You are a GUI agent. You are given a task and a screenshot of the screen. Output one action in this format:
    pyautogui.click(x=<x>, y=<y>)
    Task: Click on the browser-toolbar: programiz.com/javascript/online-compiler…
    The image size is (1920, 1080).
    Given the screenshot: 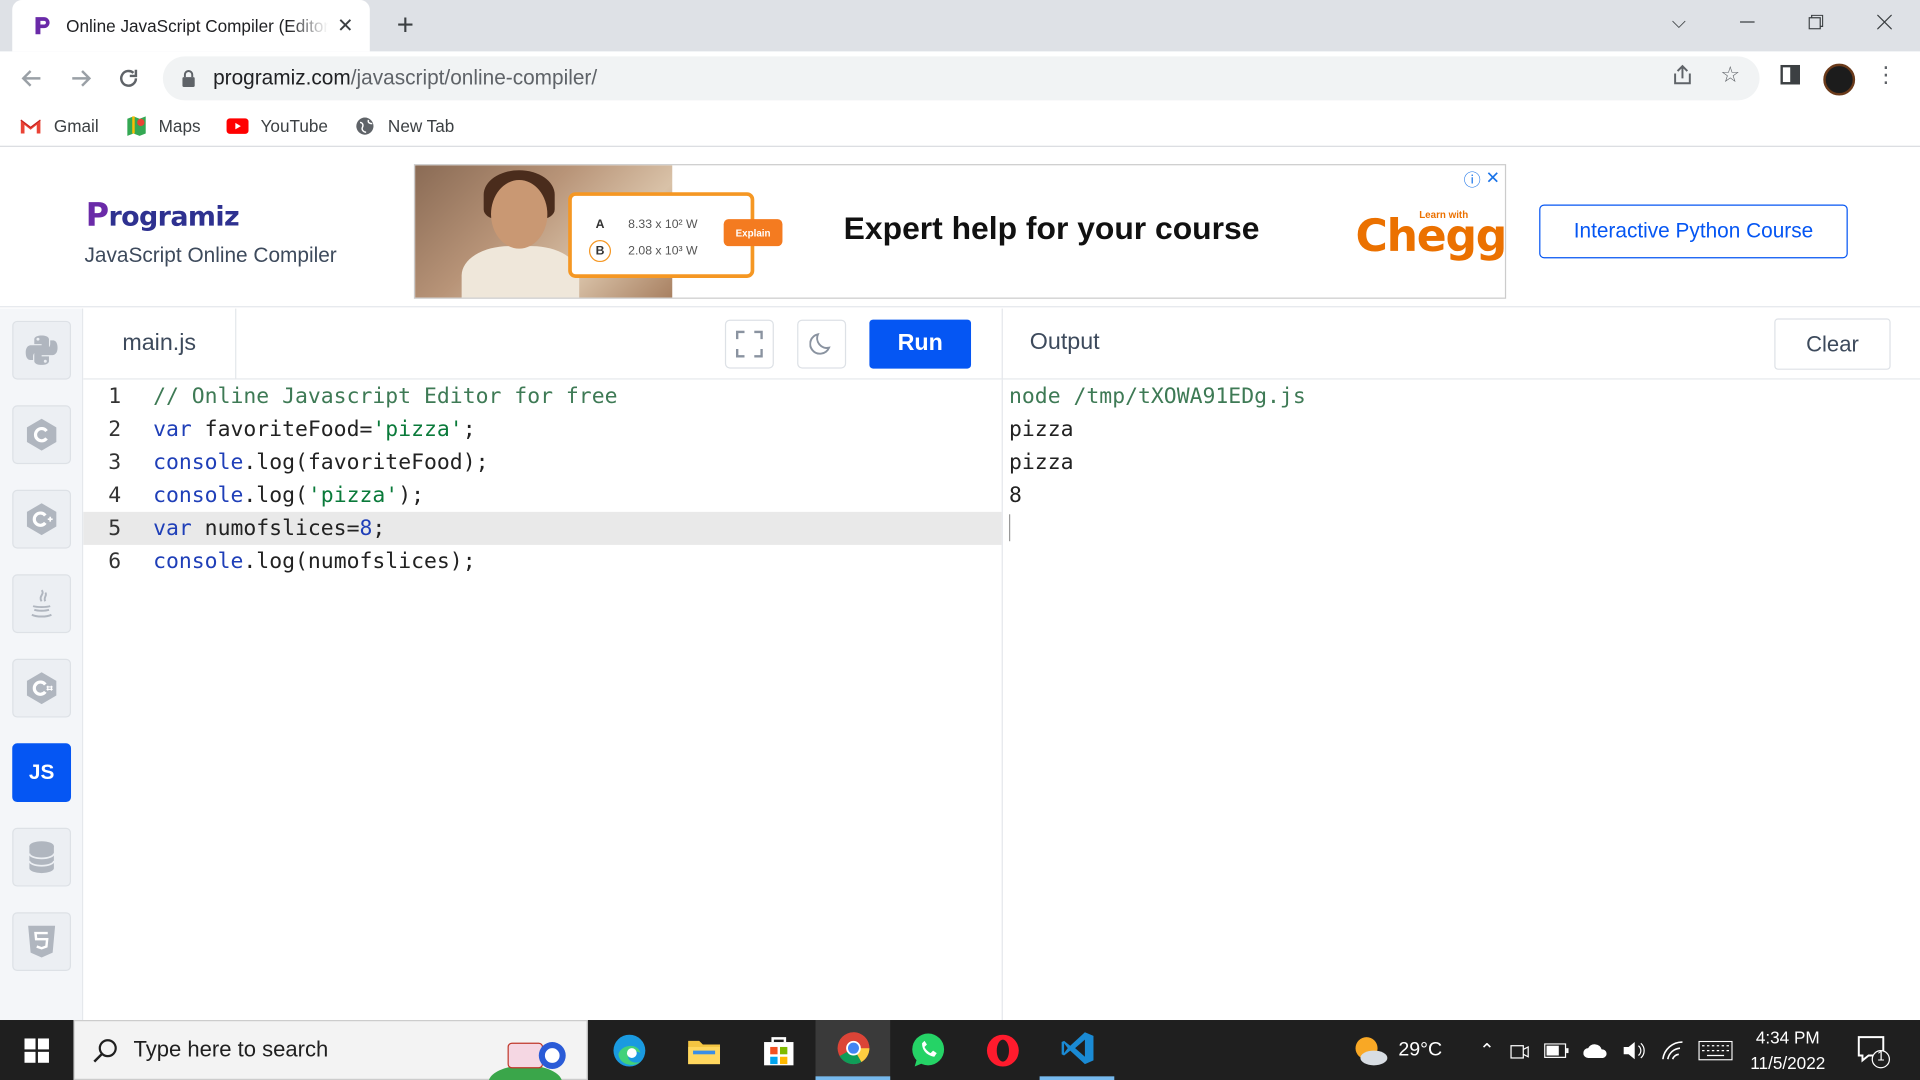 What is the action you would take?
    pyautogui.click(x=960, y=78)
    